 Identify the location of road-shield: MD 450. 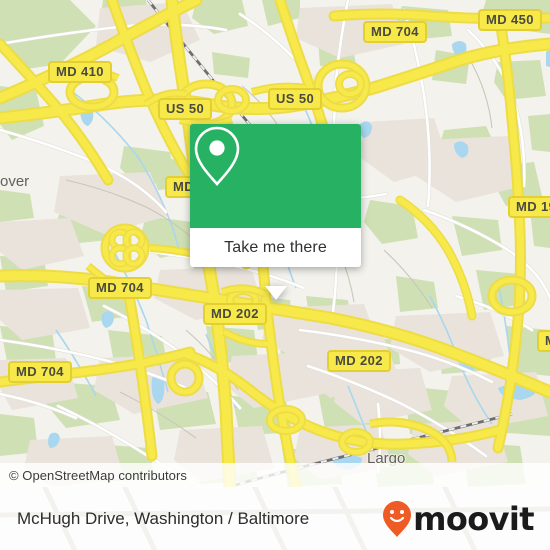
(510, 20).